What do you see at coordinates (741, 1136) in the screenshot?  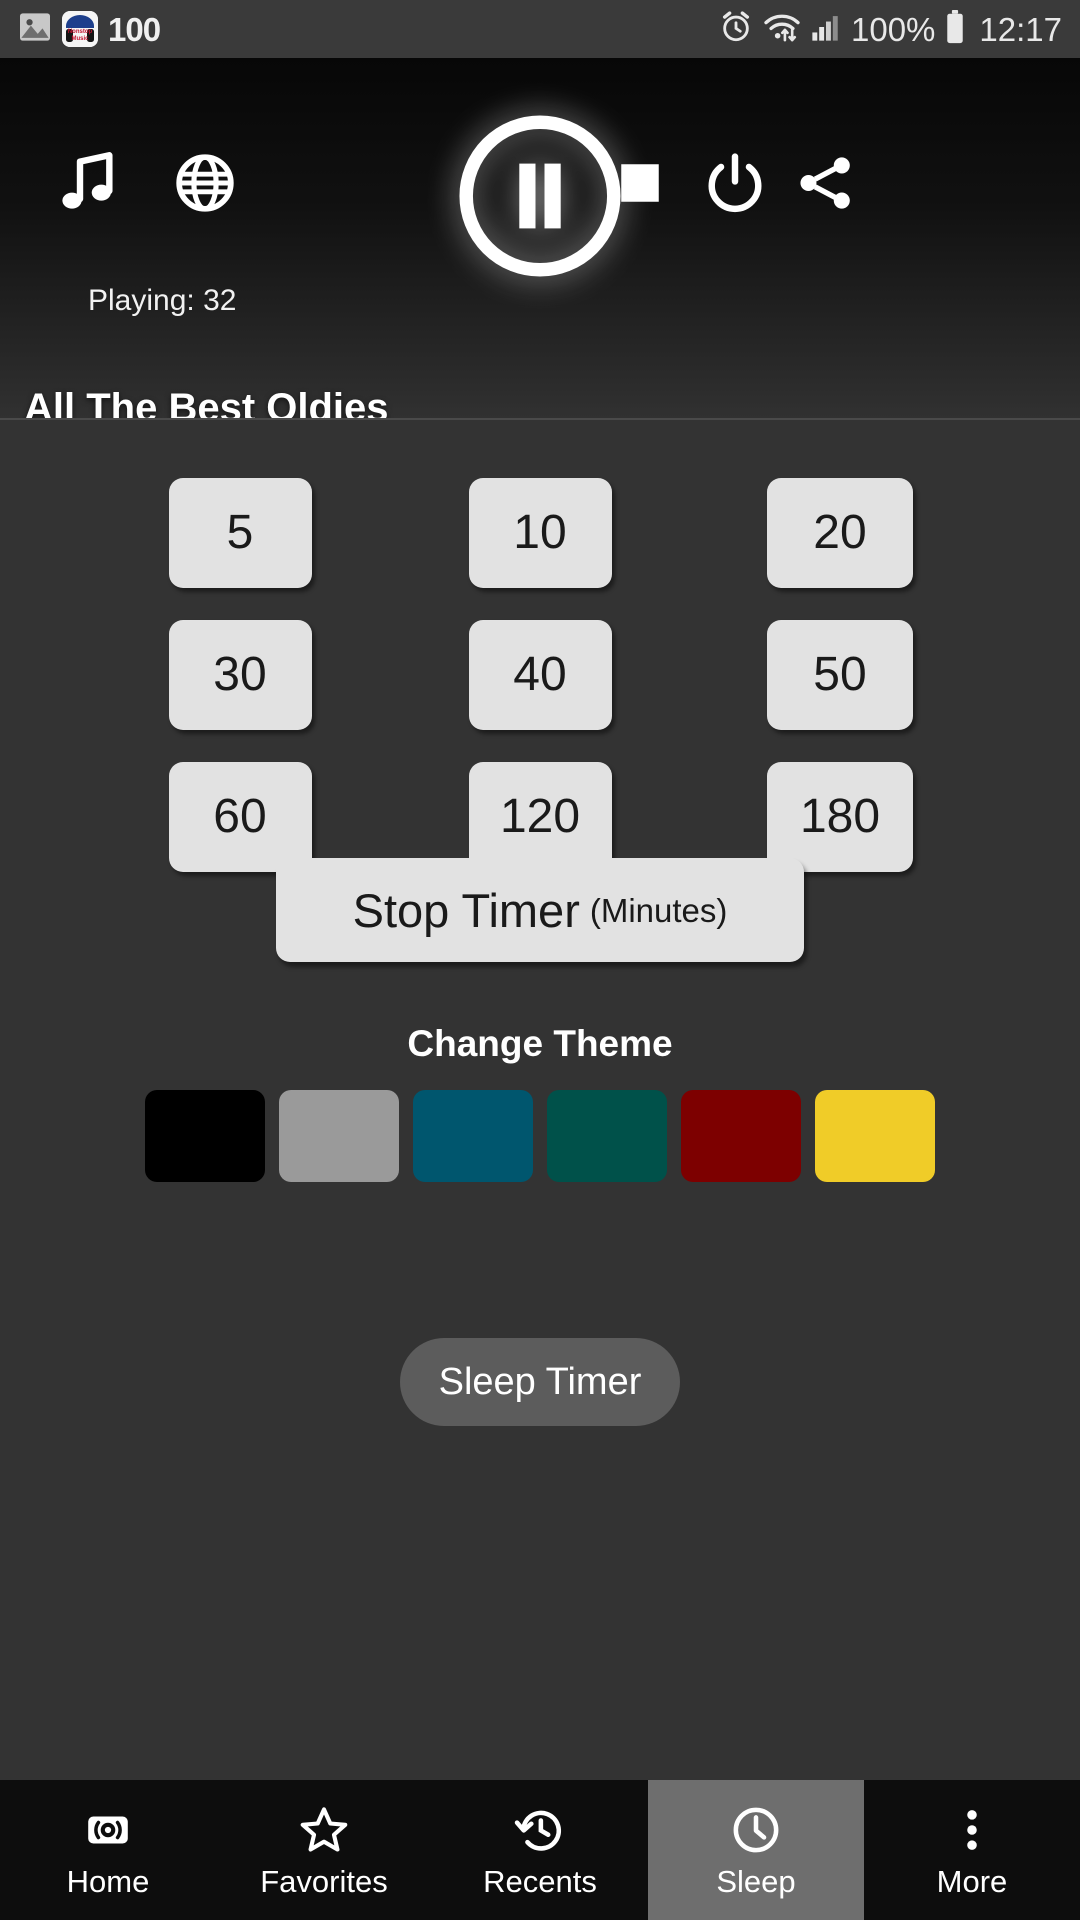 I see `theme-swatch-red` at bounding box center [741, 1136].